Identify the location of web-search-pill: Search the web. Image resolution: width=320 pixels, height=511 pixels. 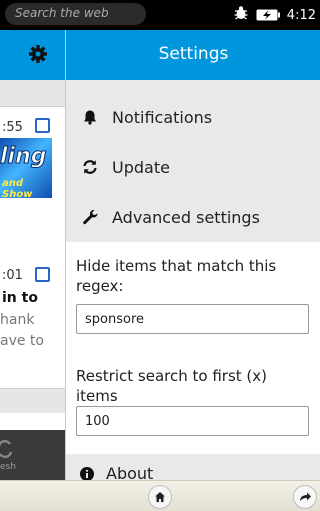
(75, 14).